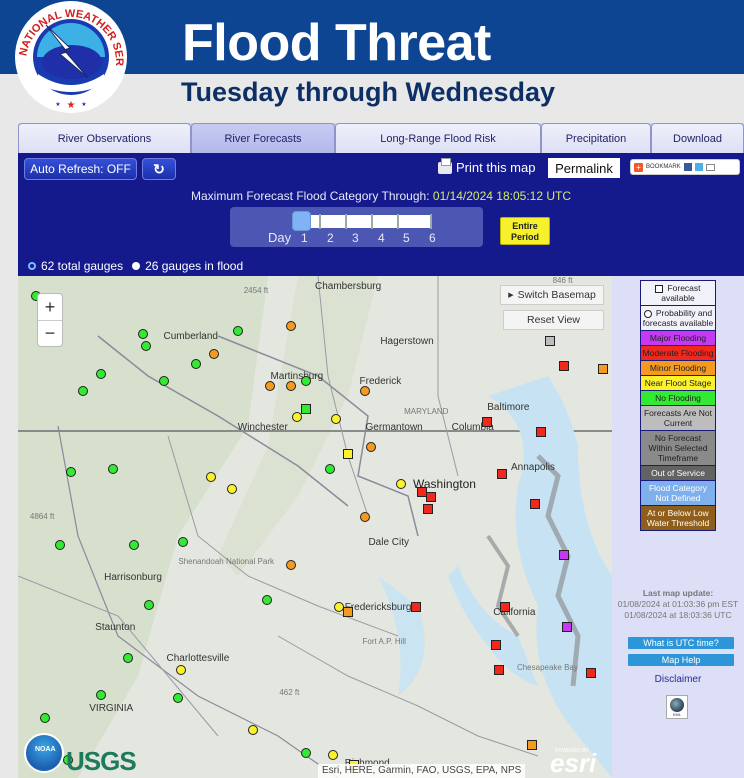 Image resolution: width=744 pixels, height=778 pixels. What do you see at coordinates (678, 338) in the screenshot?
I see `legend-item-label: Major Flooding` at bounding box center [678, 338].